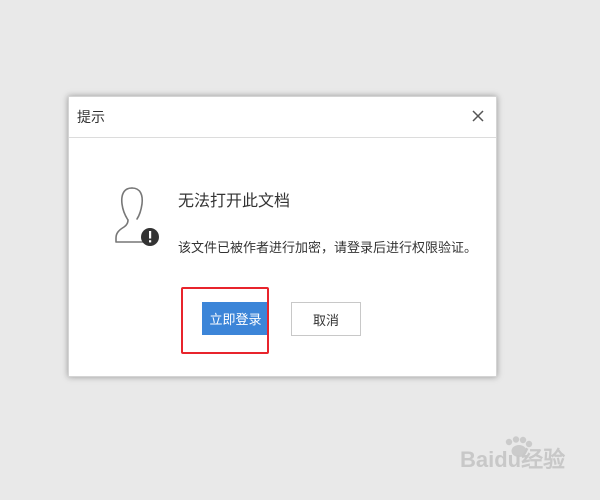 The image size is (600, 500). I want to click on login-now-button: 立即登录, so click(235, 318).